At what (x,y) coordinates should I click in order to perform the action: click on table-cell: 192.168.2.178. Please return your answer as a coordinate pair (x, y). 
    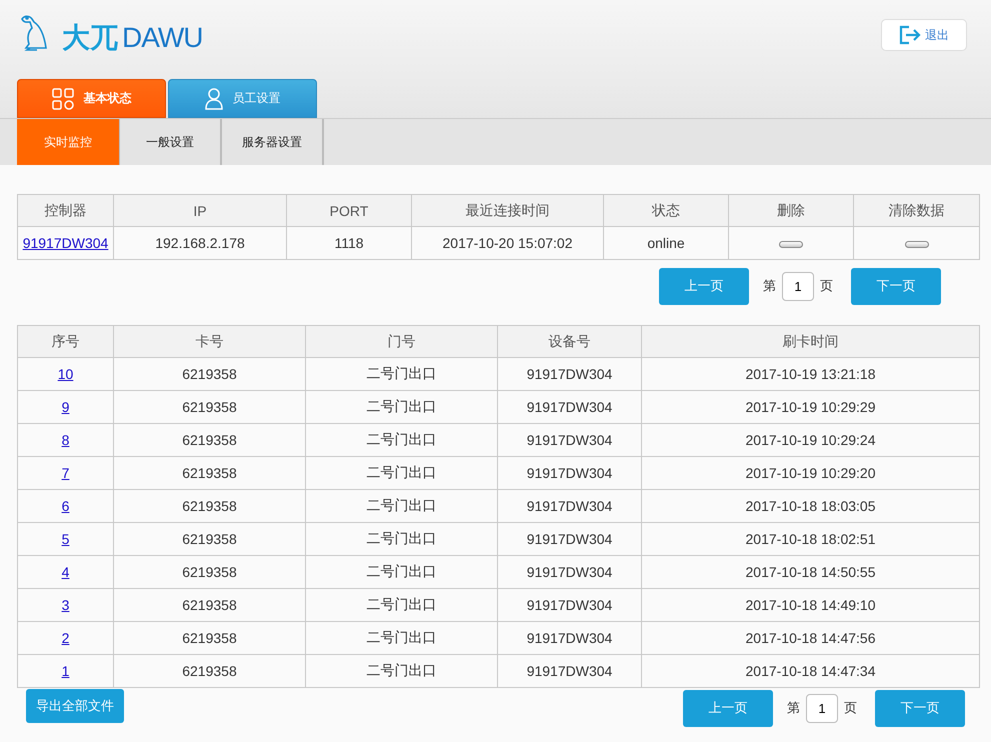
    Looking at the image, I should click on (200, 243).